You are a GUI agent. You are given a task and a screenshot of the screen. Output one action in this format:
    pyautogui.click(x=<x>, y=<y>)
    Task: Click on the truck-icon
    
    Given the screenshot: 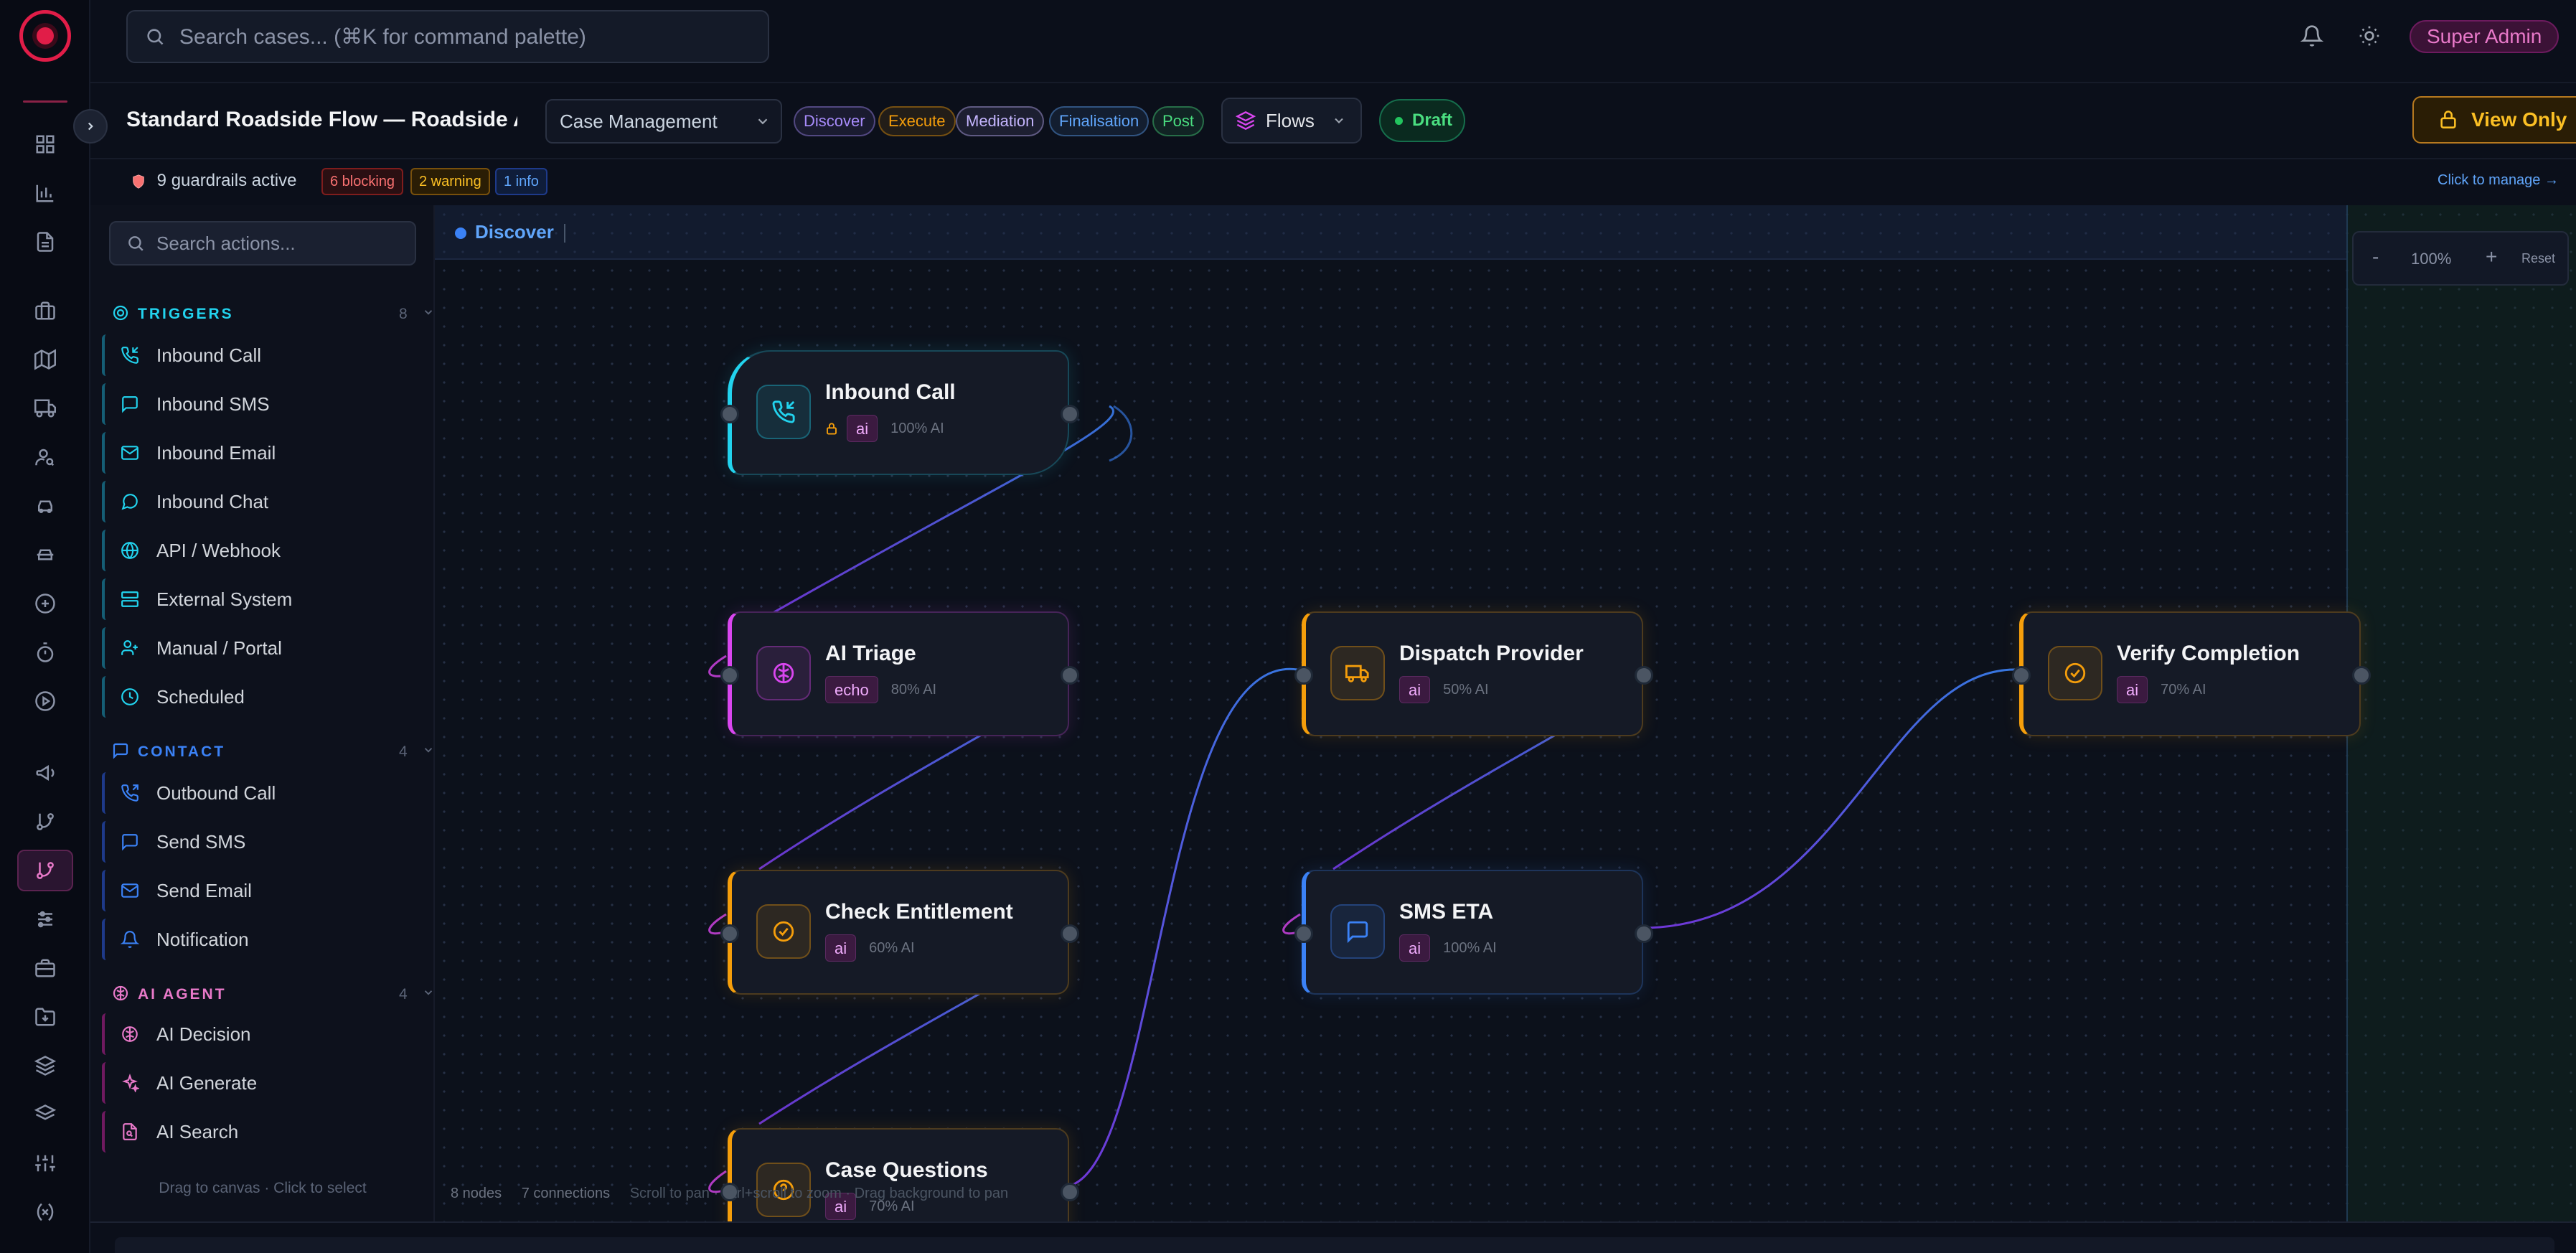 What is the action you would take?
    pyautogui.click(x=45, y=408)
    